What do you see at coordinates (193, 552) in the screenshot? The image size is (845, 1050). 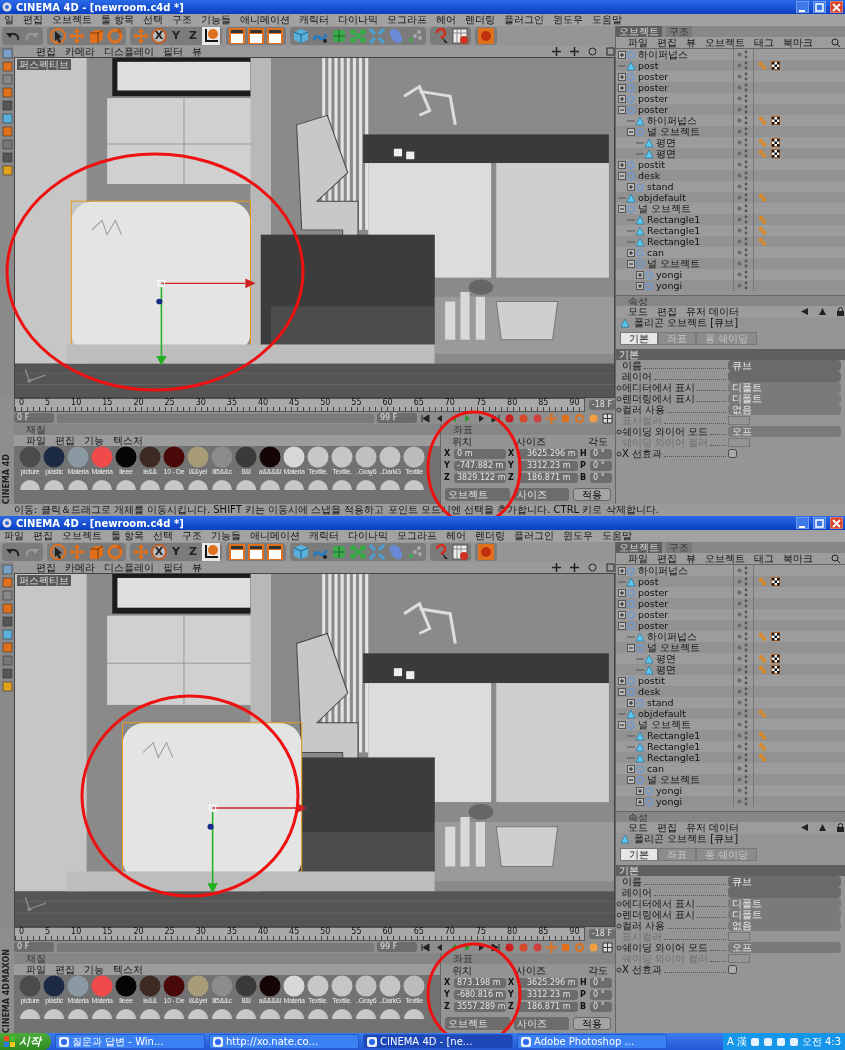 I see `axis-toggle: Z` at bounding box center [193, 552].